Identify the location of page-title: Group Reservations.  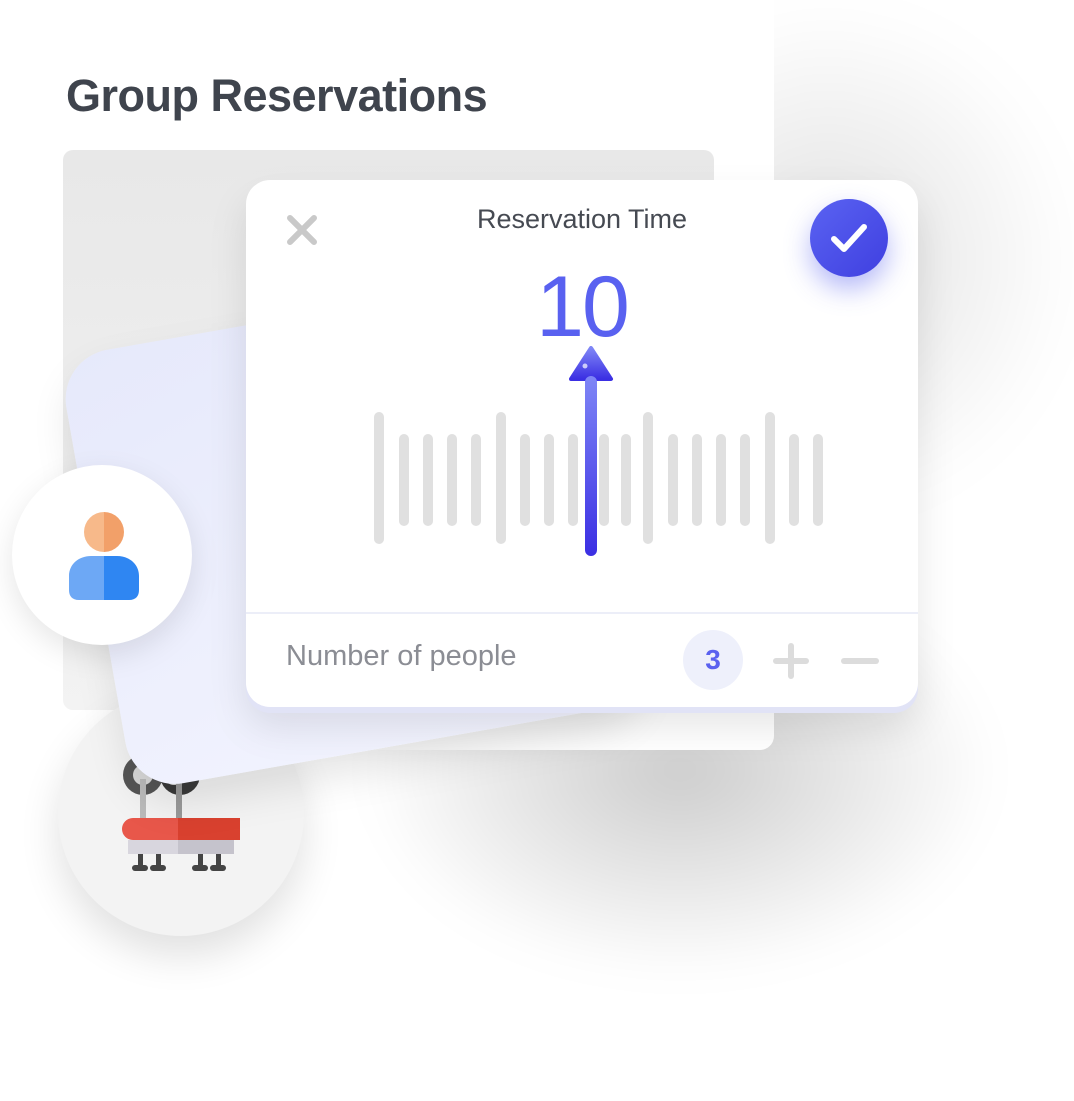
(277, 95).